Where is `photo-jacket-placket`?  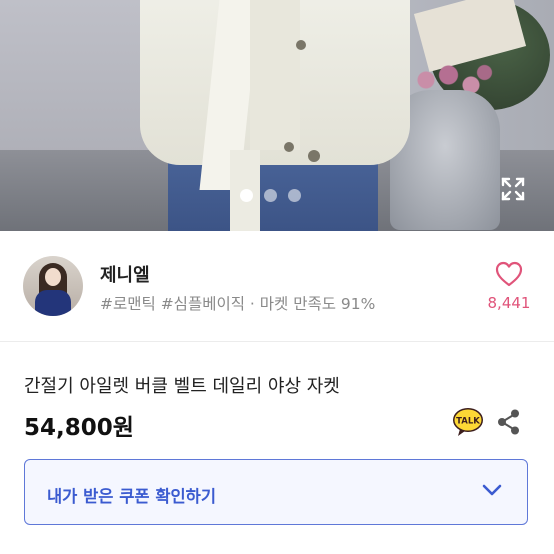 photo-jacket-placket is located at coordinates (275, 75).